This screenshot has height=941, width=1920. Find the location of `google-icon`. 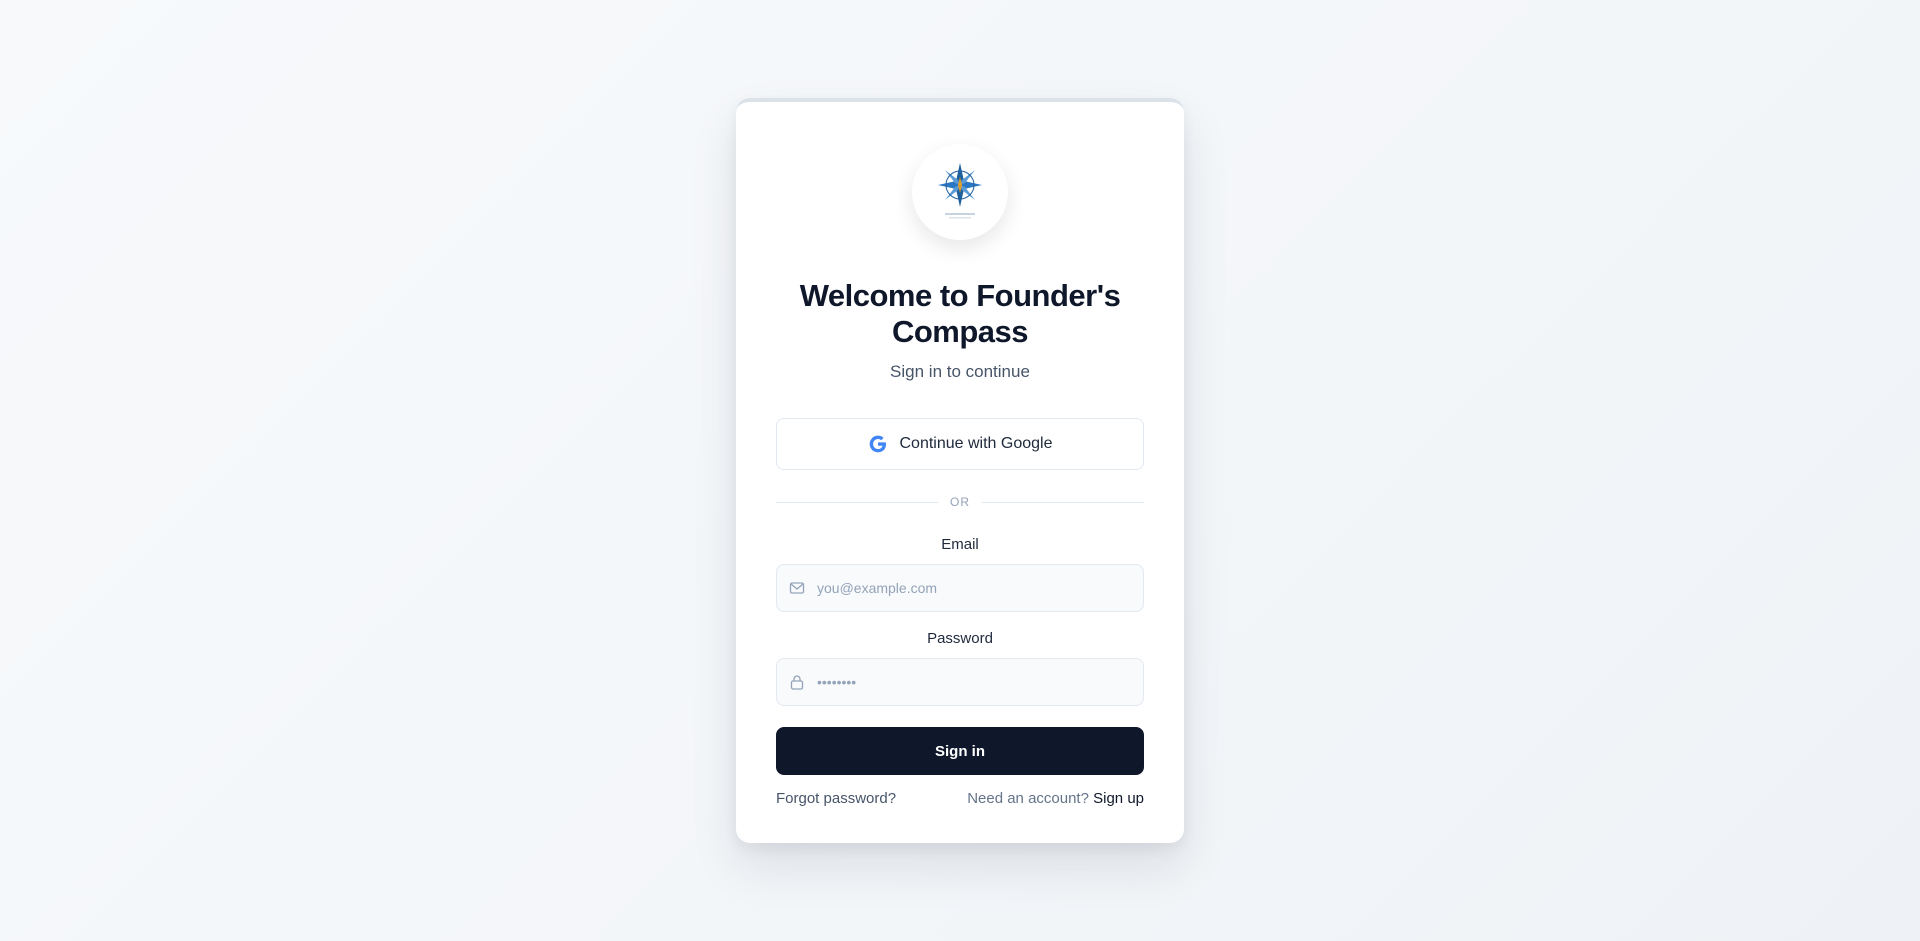

google-icon is located at coordinates (878, 444).